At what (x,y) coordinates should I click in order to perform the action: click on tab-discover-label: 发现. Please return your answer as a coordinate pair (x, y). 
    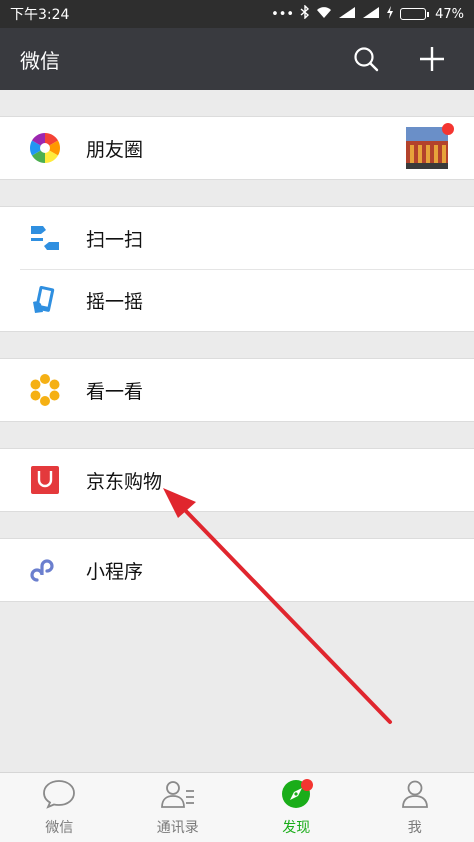
    Looking at the image, I should click on (296, 827).